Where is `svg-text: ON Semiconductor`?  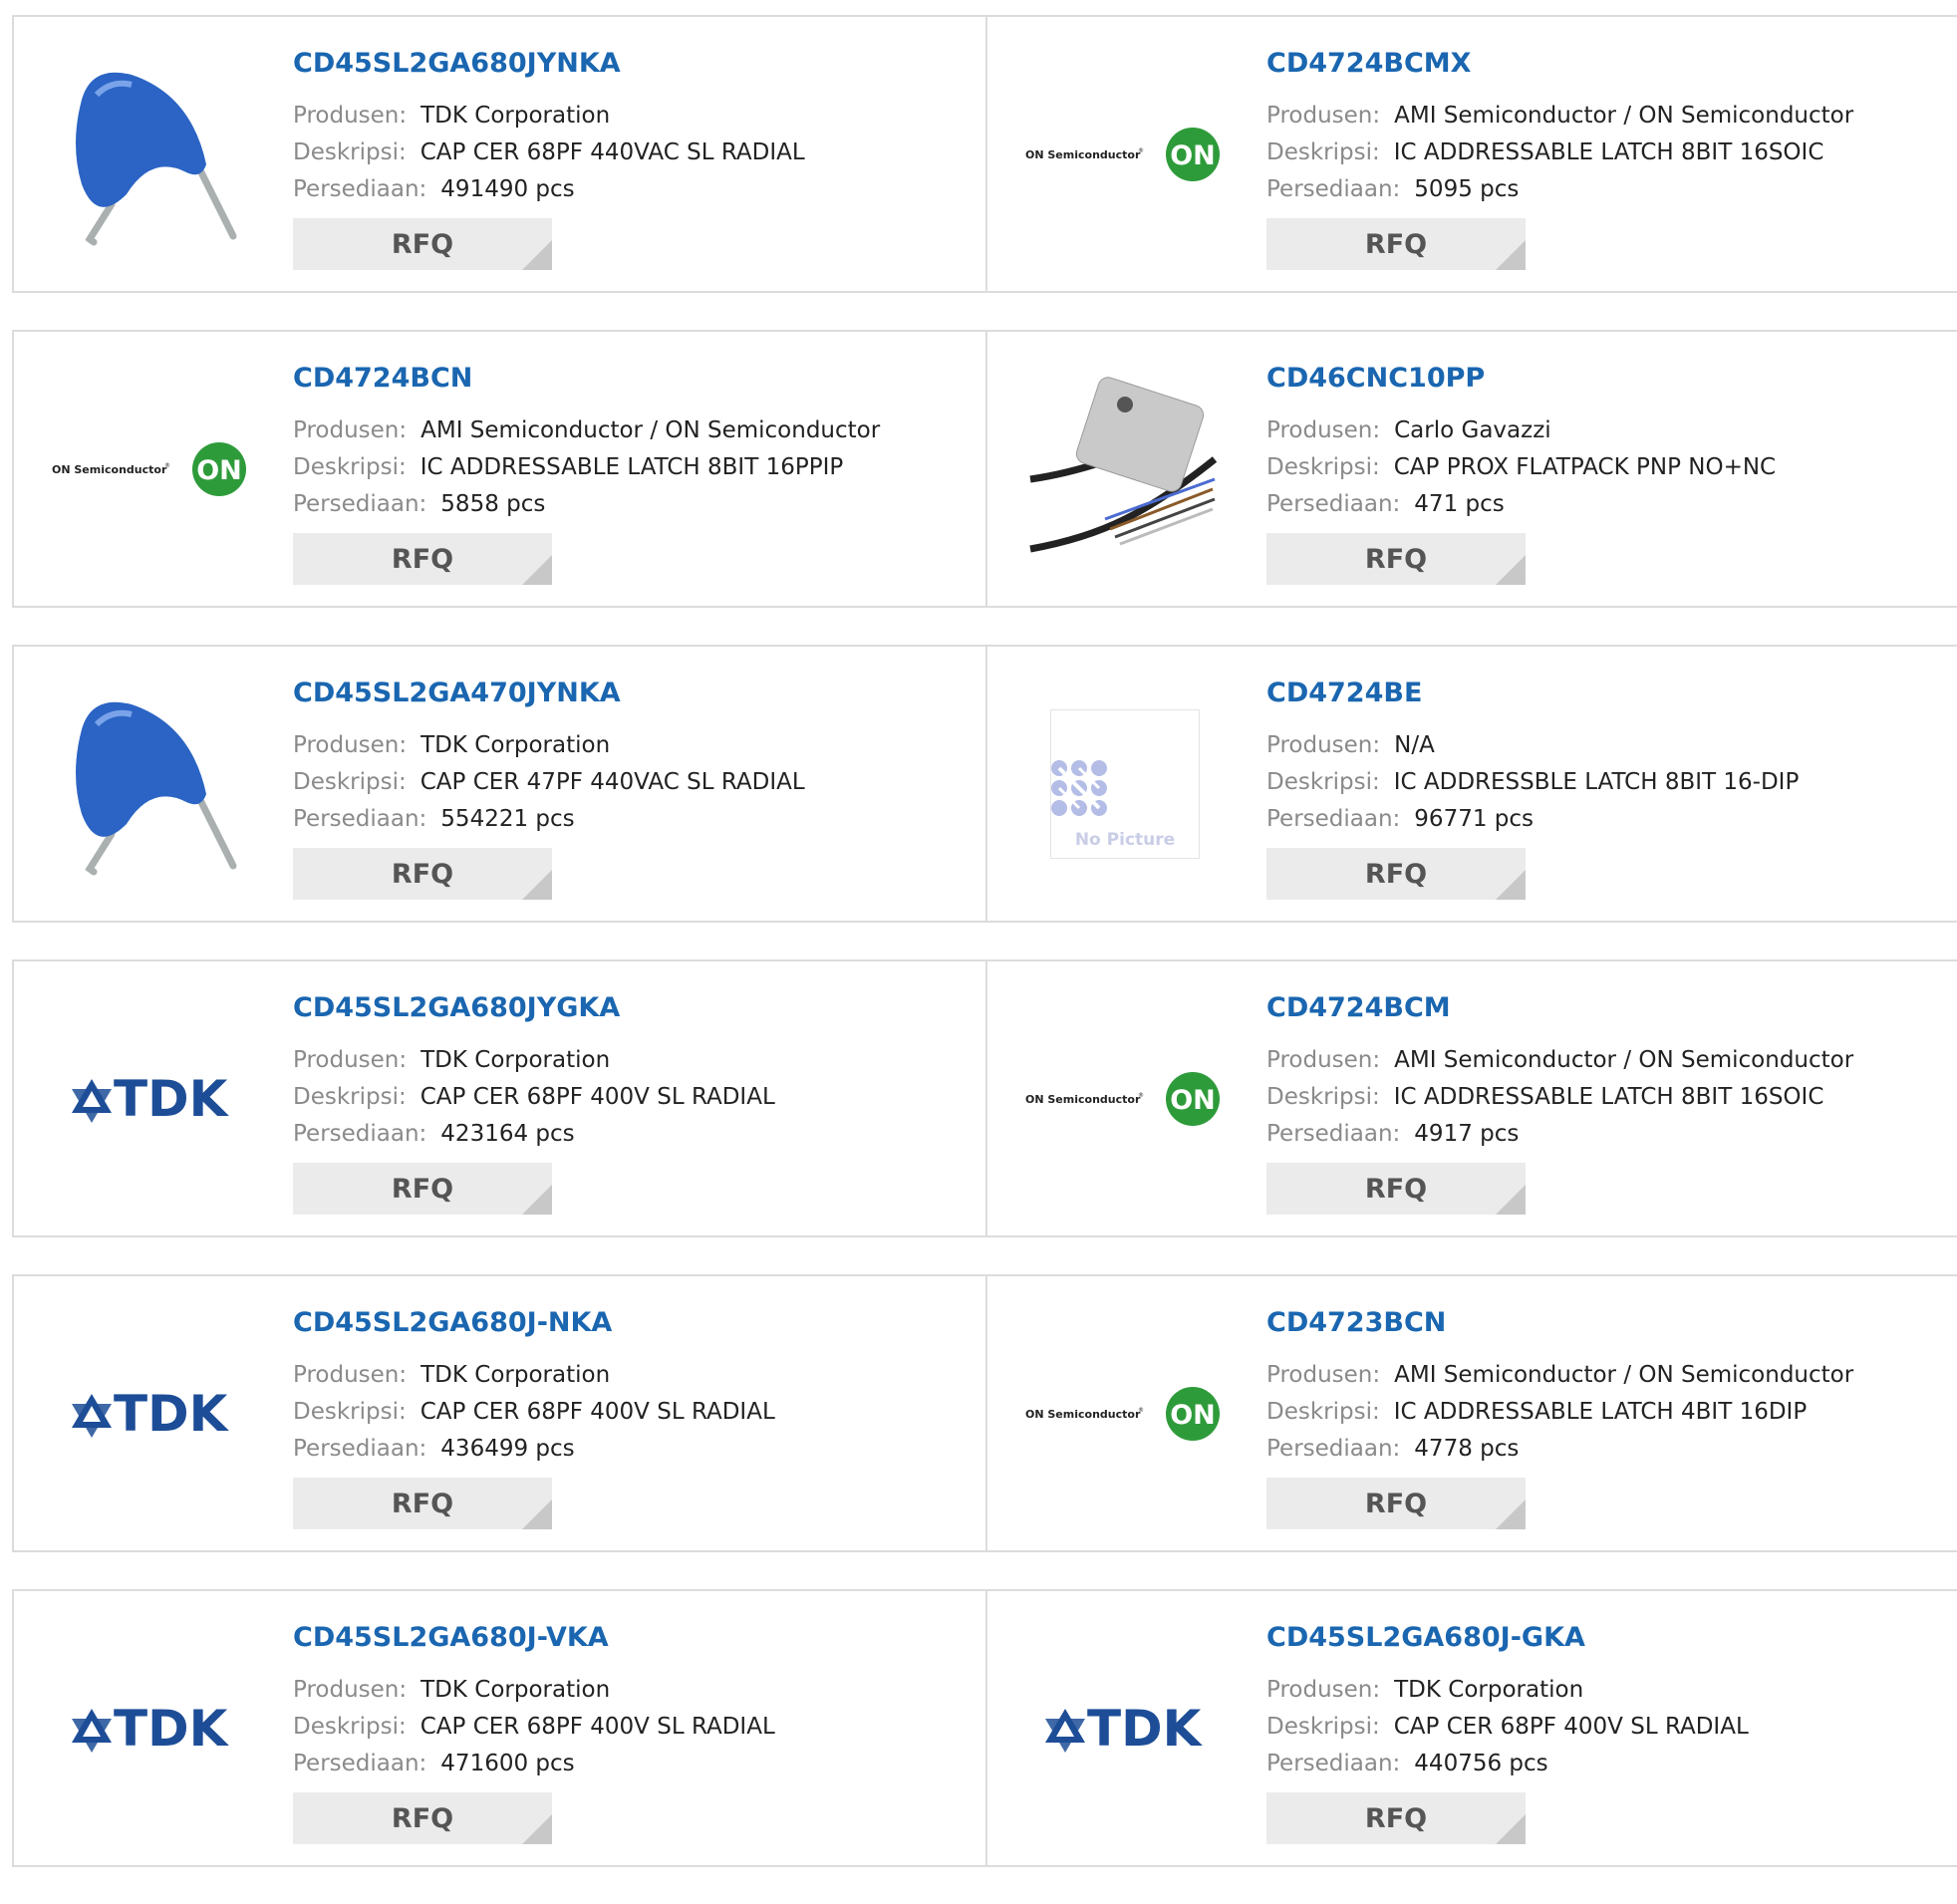 svg-text: ON Semiconductor is located at coordinates (1083, 1414).